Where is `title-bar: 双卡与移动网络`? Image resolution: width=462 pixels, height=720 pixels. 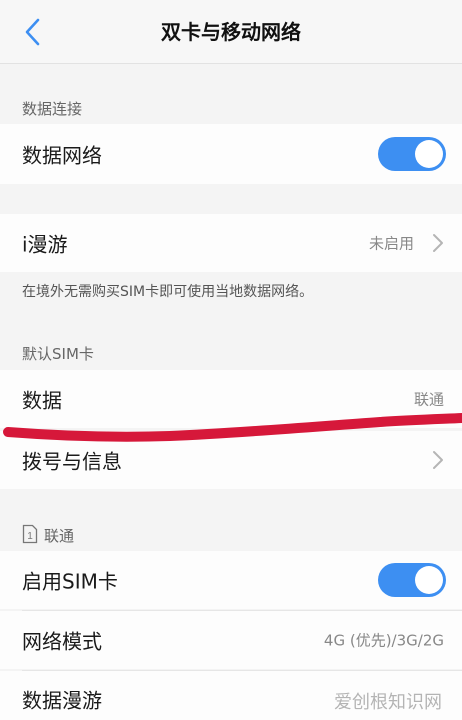 title-bar: 双卡与移动网络 is located at coordinates (231, 32).